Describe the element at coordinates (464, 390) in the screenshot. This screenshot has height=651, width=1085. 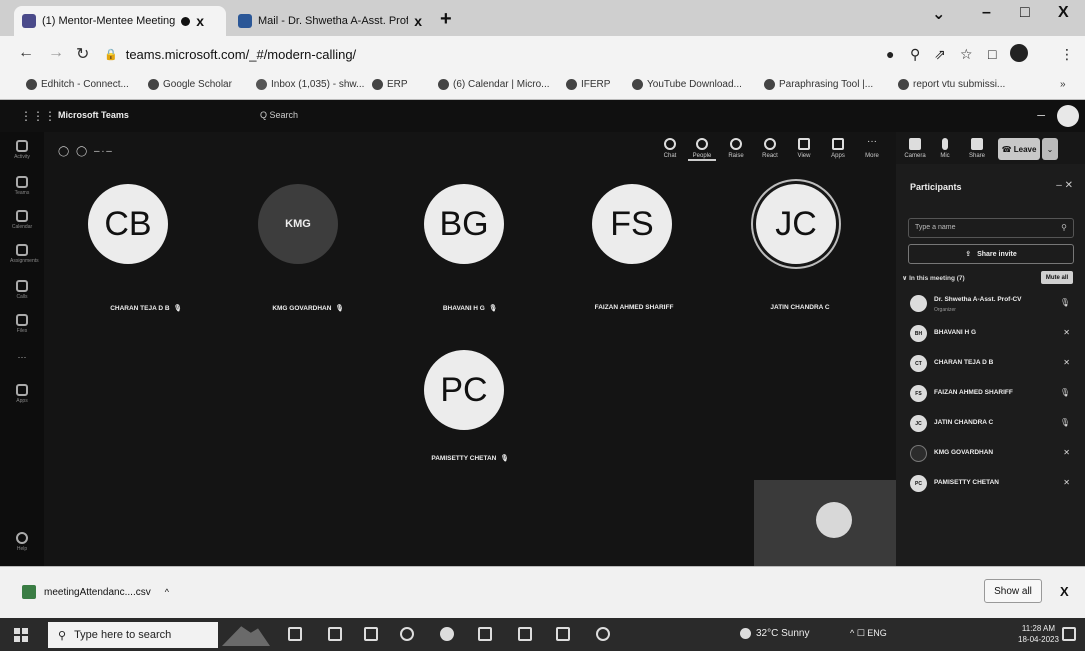
I see `participant-avatar: PC` at that location.